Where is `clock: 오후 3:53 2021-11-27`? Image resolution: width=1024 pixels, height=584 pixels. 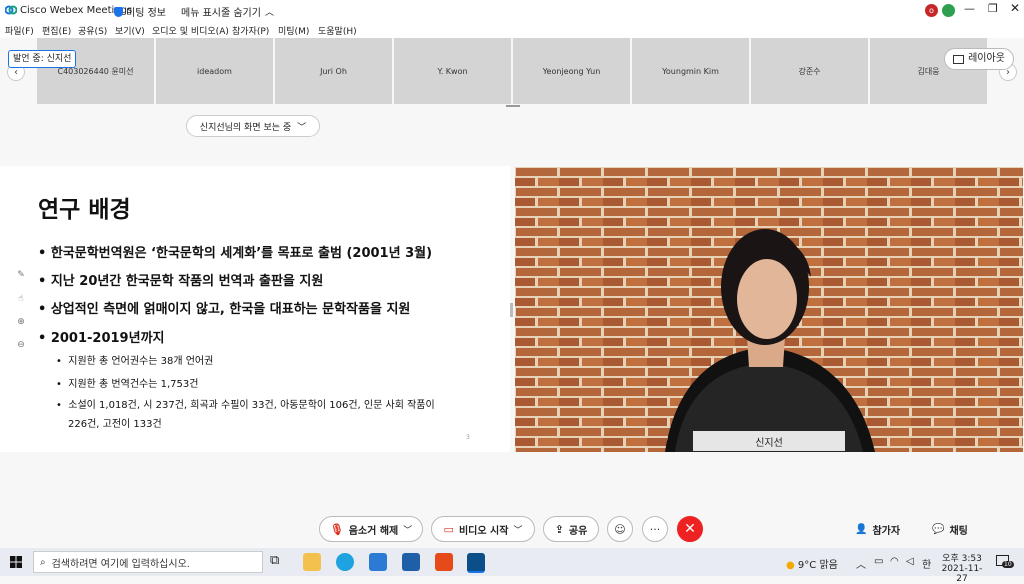 clock: 오후 3:53 2021-11-27 is located at coordinates (962, 567).